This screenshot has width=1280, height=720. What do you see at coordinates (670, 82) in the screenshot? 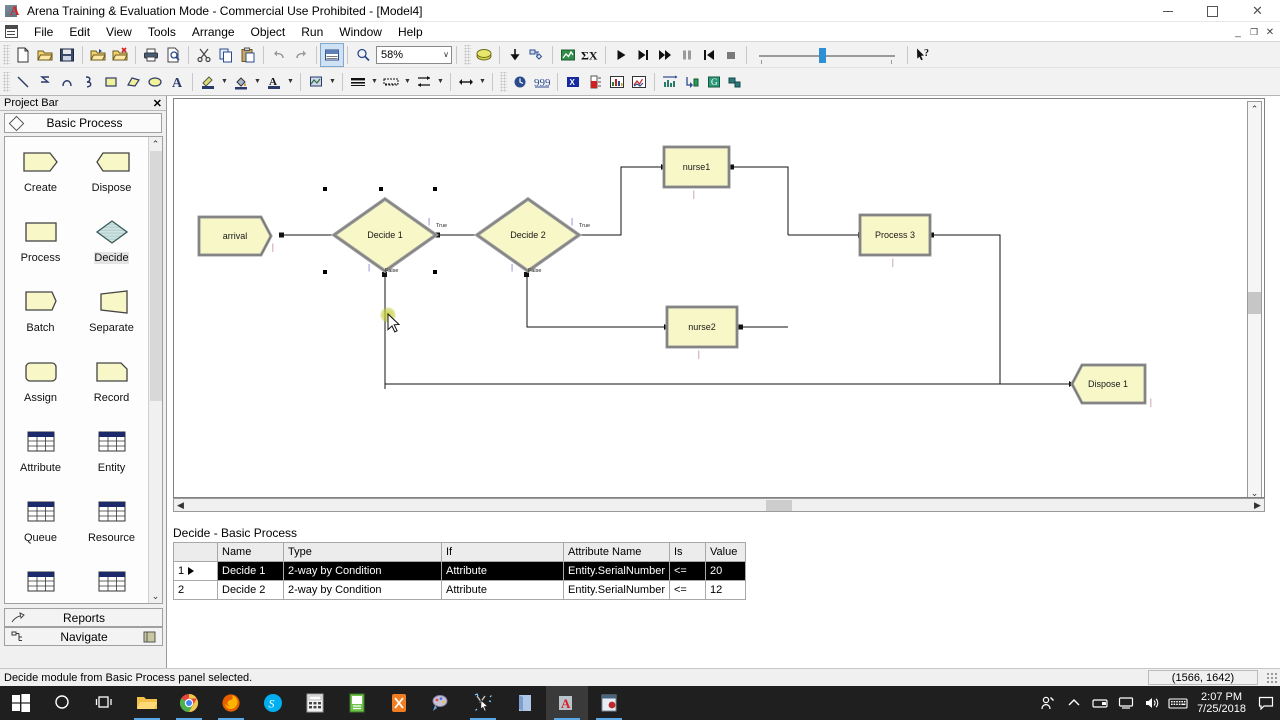
I see `chart-icon` at bounding box center [670, 82].